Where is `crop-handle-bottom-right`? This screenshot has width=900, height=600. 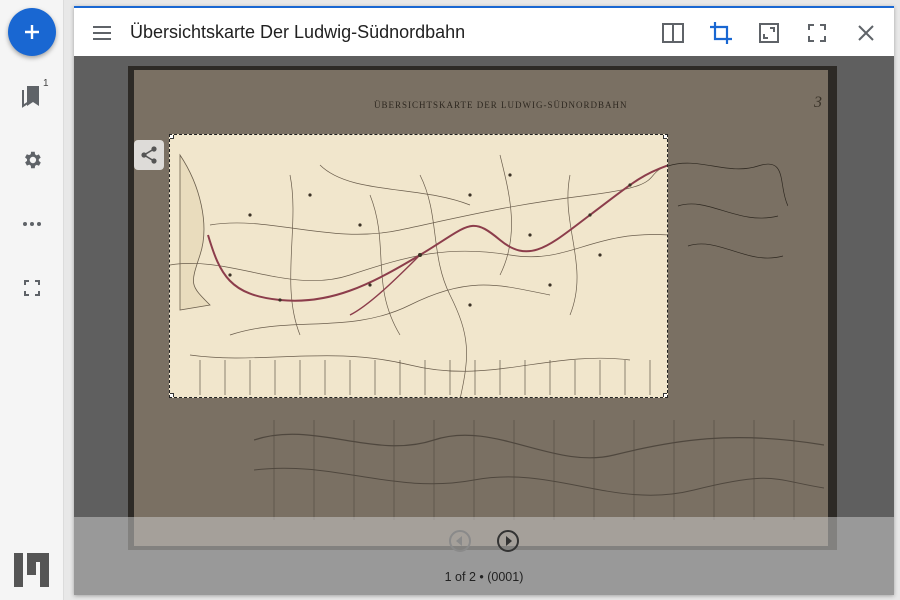 crop-handle-bottom-right is located at coordinates (665, 395).